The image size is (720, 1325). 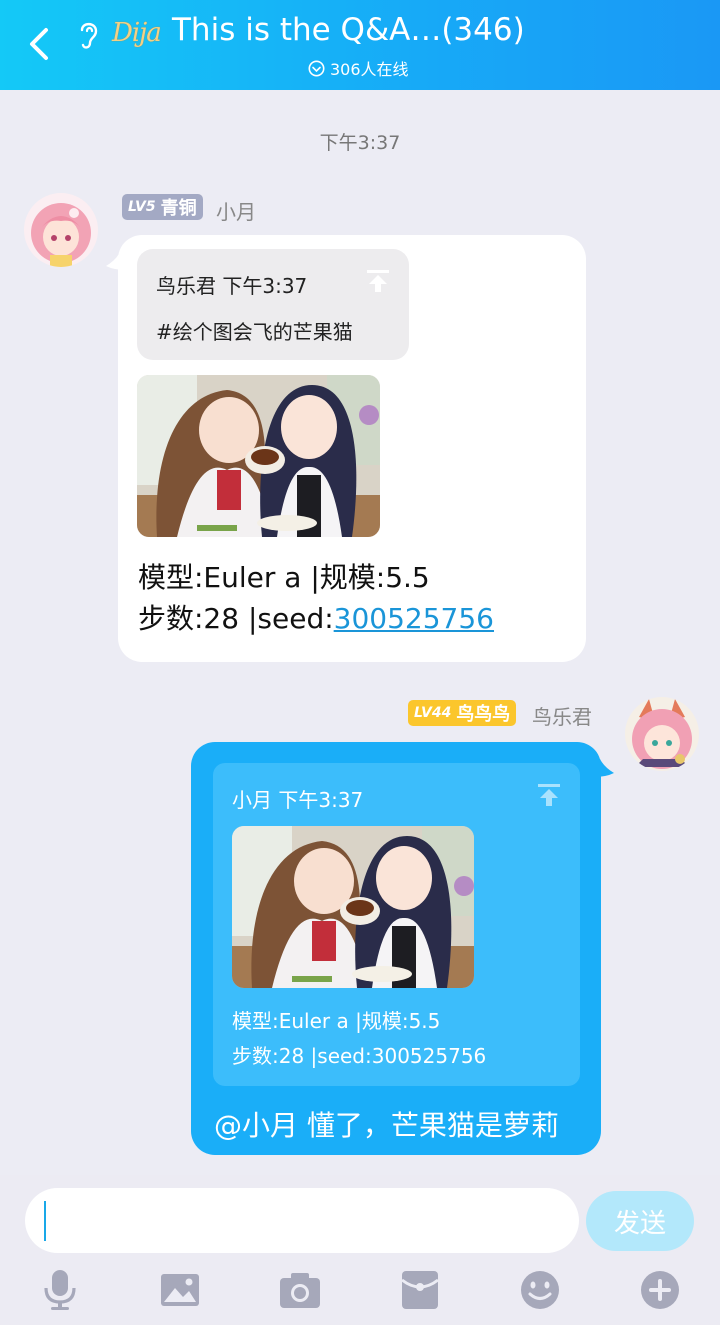 What do you see at coordinates (252, 800) in the screenshot?
I see `quote-author: 小月` at bounding box center [252, 800].